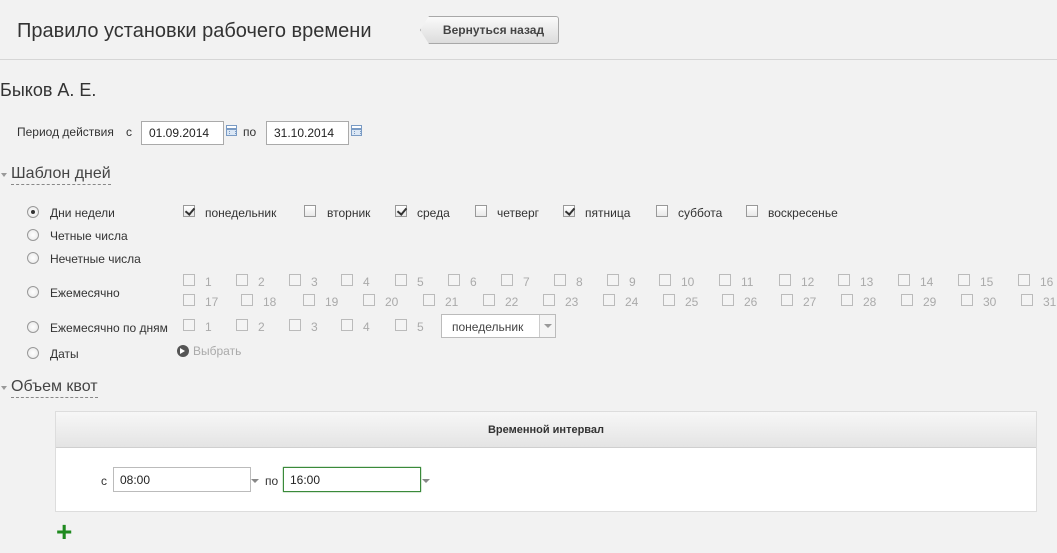 Image resolution: width=1057 pixels, height=553 pixels. I want to click on period-from-input, so click(182, 133).